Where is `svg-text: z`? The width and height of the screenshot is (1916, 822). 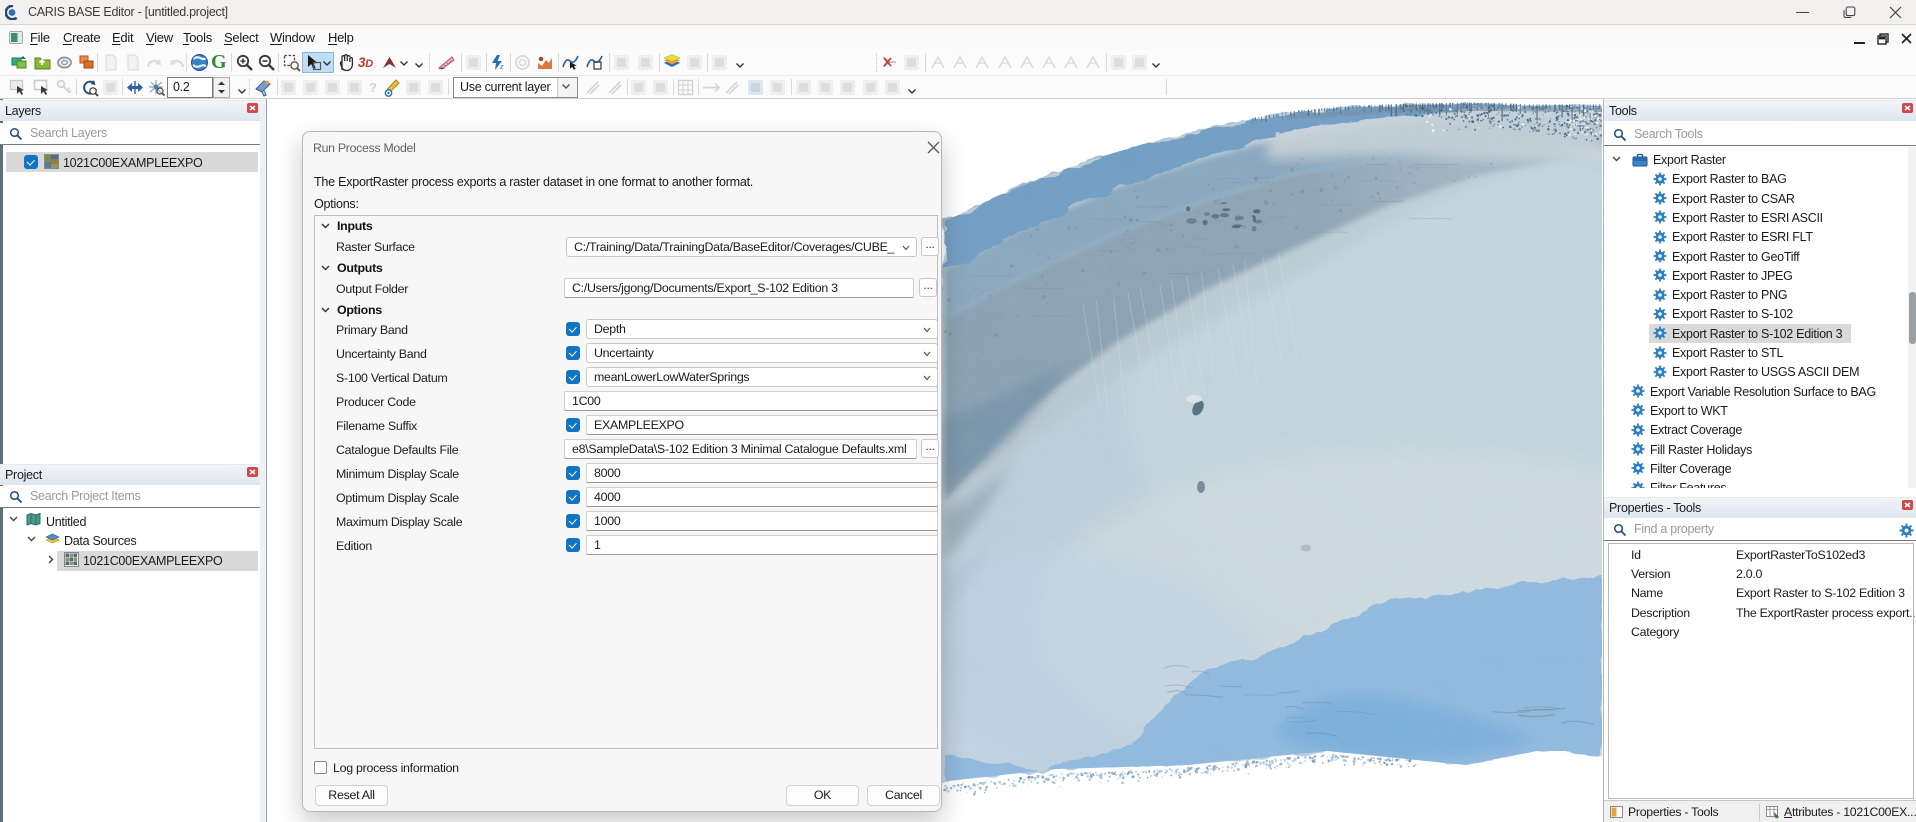
svg-text: z is located at coordinates (501, 67).